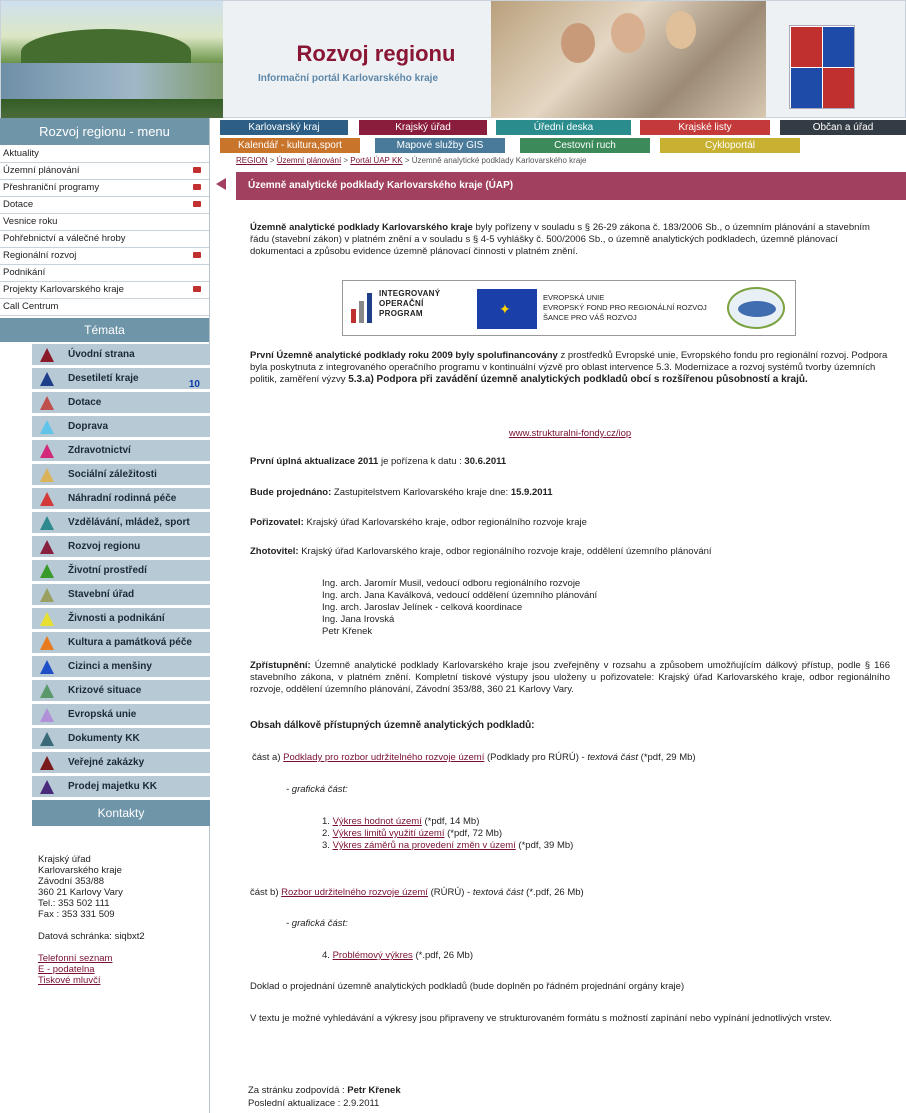 The image size is (906, 1113). I want to click on iop-link: www.strukturalni-fondy.cz/iop, so click(570, 433).